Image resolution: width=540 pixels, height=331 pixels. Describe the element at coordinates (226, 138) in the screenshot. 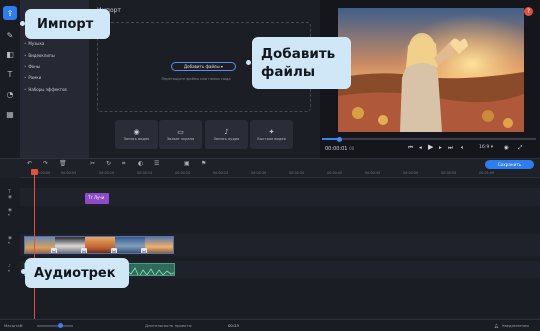

I see `record-audio-label: Запись аудио` at that location.